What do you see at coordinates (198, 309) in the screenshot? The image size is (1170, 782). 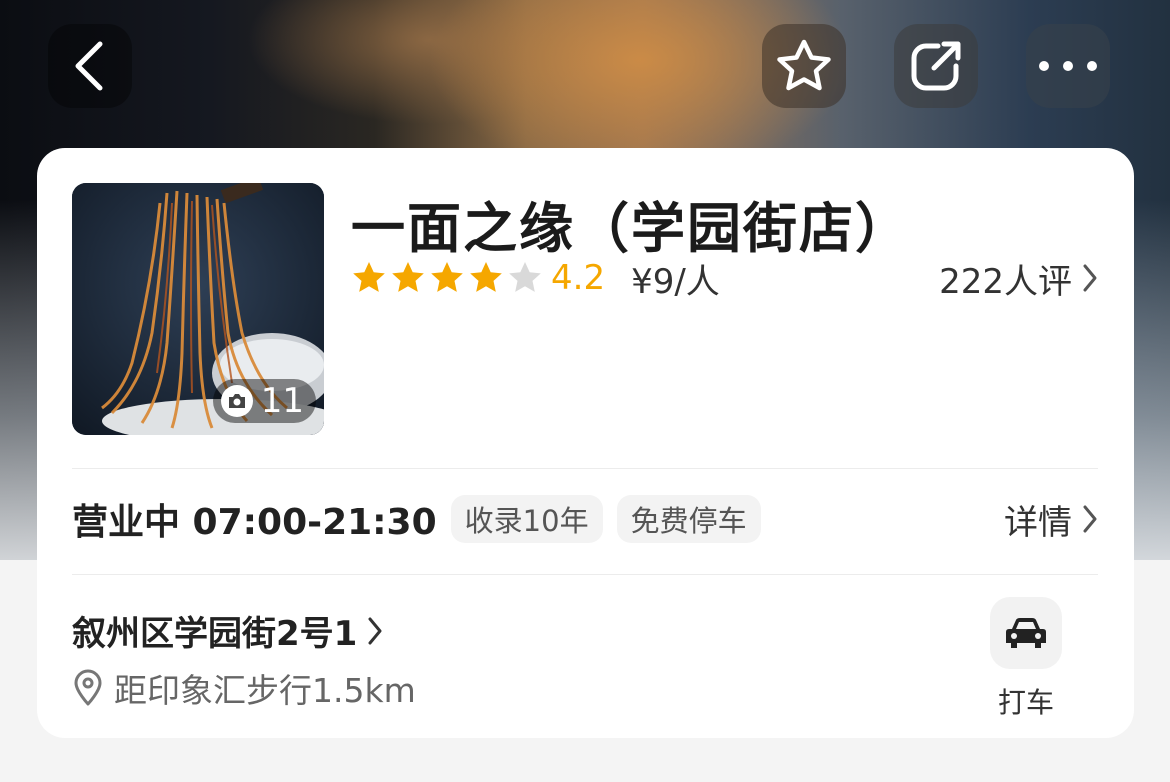 I see `shop-photo: 11` at bounding box center [198, 309].